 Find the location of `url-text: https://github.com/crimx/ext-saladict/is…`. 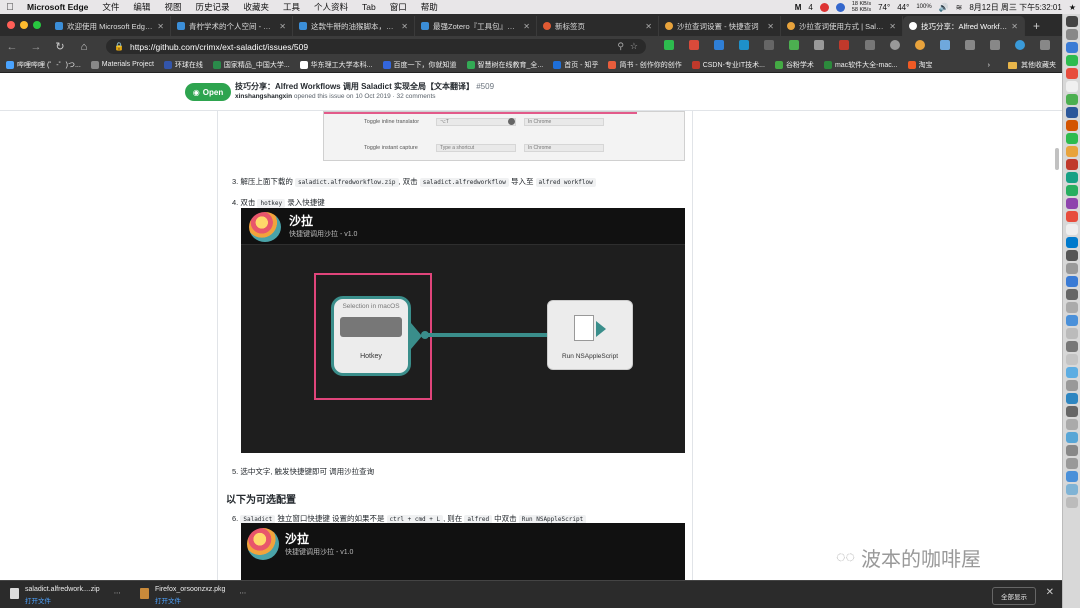

url-text: https://github.com/crimx/ext-saladict/is… is located at coordinates (219, 47).